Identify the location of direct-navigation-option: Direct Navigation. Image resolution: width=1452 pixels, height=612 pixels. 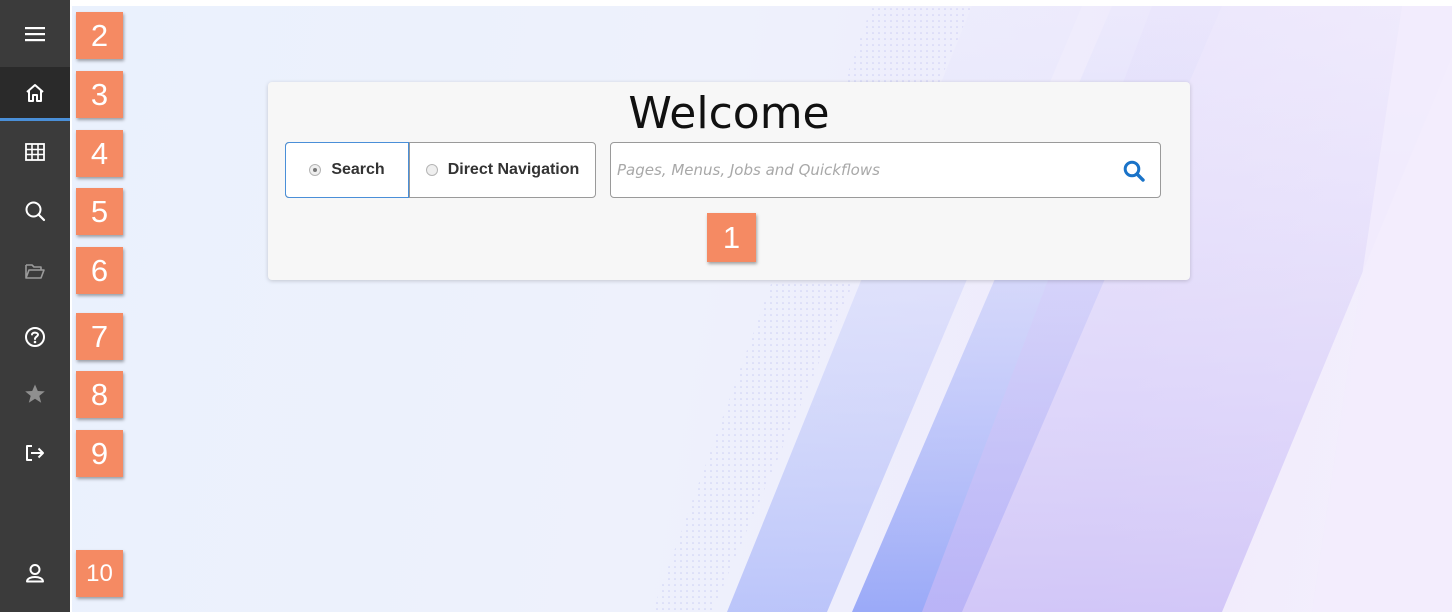
(502, 170).